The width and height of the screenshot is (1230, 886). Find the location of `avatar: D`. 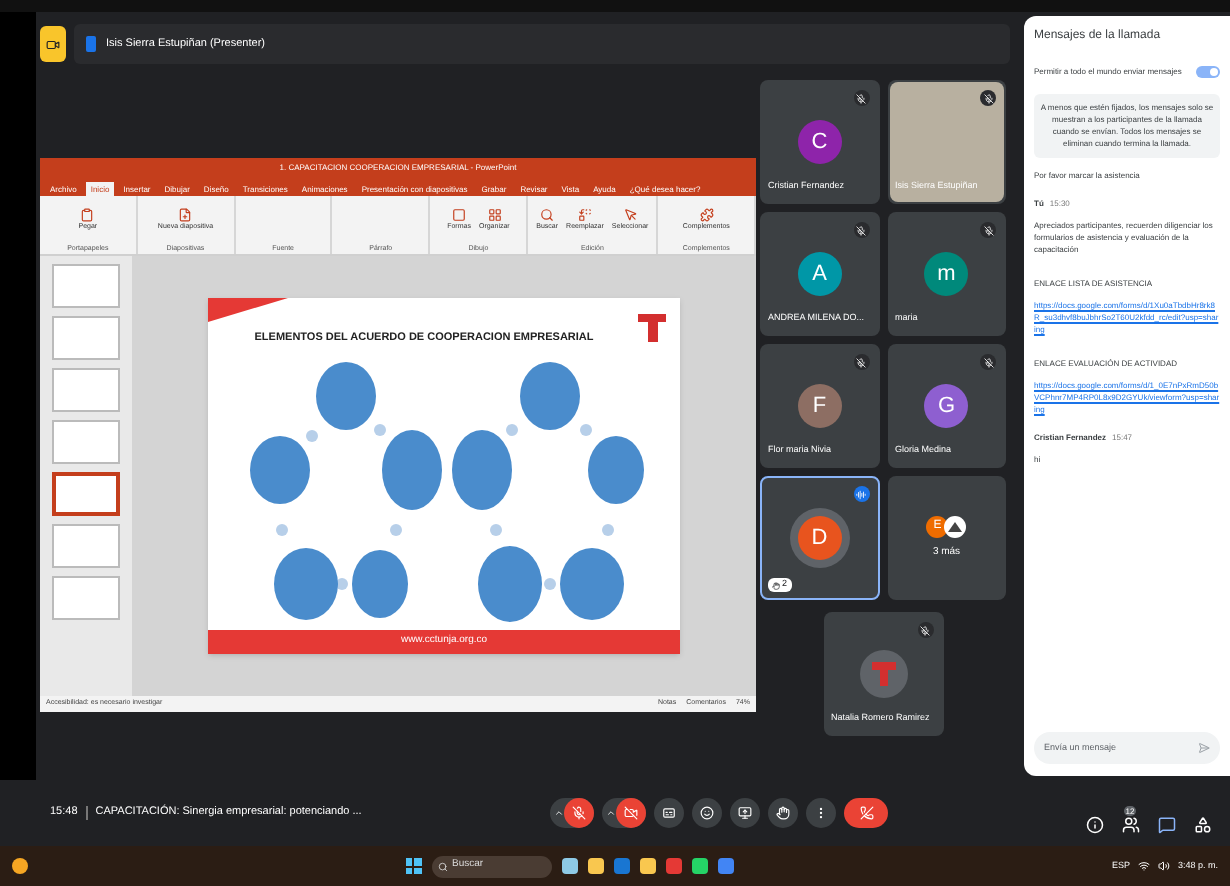

avatar: D is located at coordinates (819, 538).